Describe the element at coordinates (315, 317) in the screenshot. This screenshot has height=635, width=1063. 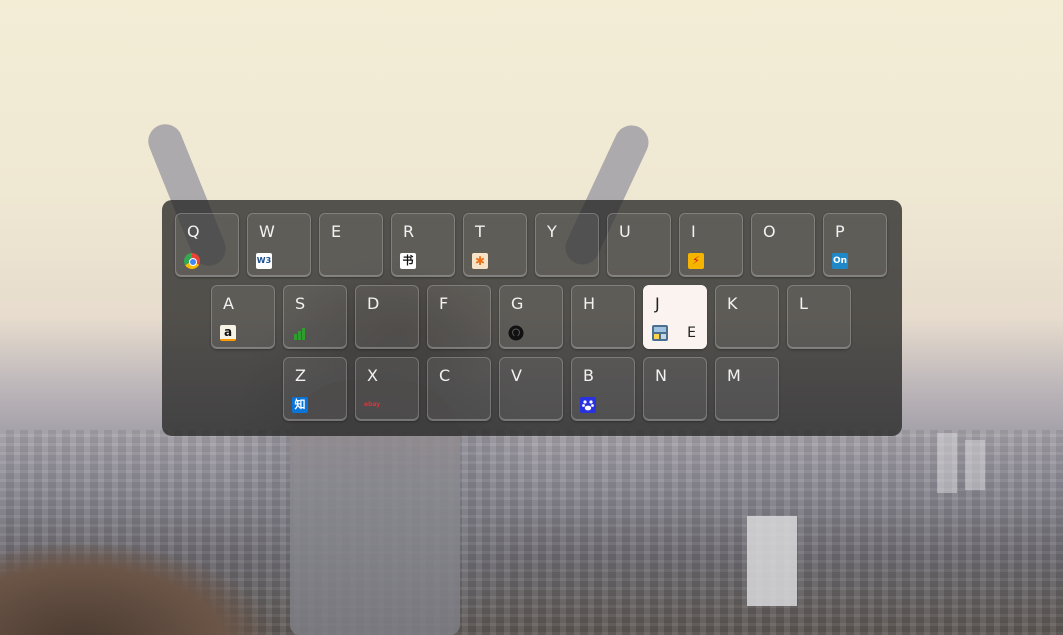
I see `key-s: S` at that location.